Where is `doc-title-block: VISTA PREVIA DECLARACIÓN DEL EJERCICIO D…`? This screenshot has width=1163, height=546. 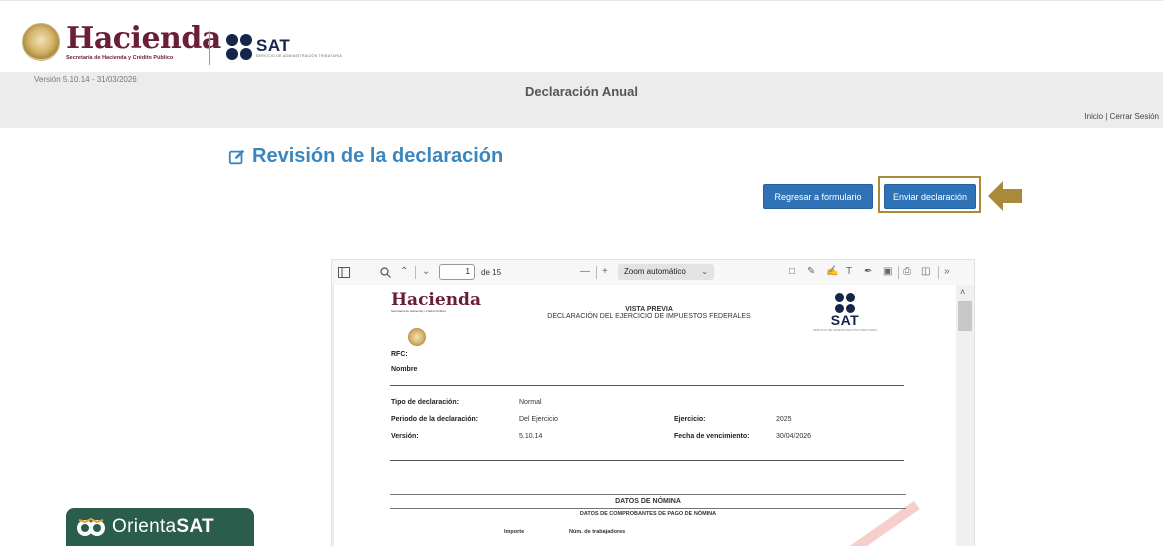 doc-title-block: VISTA PREVIA DECLARACIÓN DEL EJERCICIO D… is located at coordinates (649, 313).